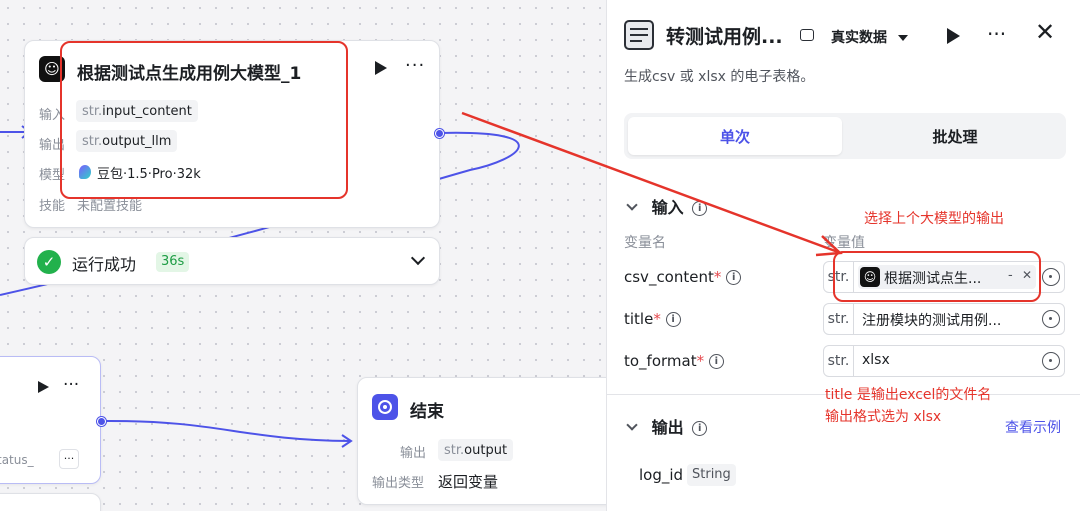  Describe the element at coordinates (666, 206) in the screenshot. I see `input-section-header: 输入 i` at that location.